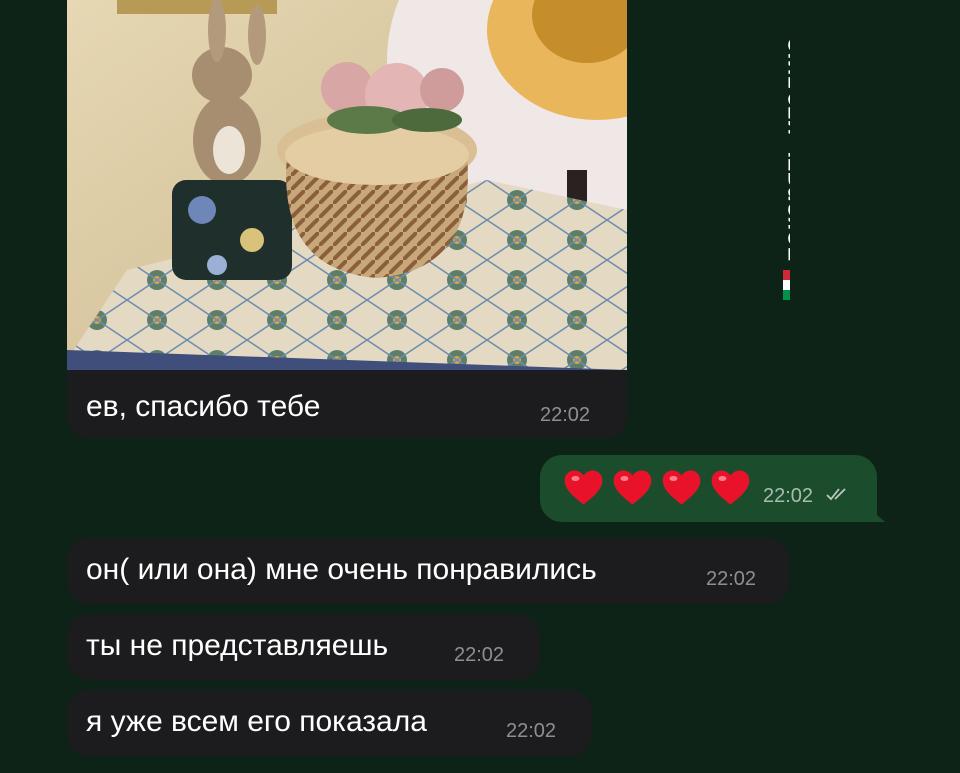  What do you see at coordinates (836, 494) in the screenshot?
I see `double-check-icon` at bounding box center [836, 494].